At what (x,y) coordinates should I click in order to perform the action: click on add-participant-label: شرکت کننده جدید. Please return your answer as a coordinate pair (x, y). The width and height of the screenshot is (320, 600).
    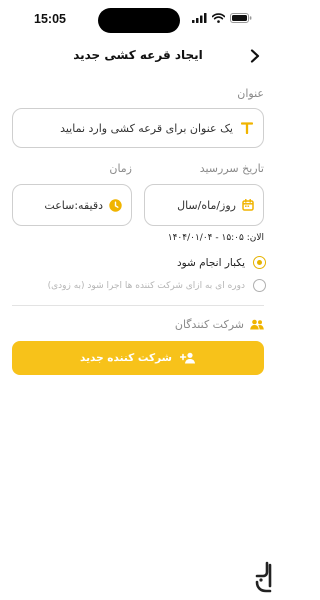
    Looking at the image, I should click on (126, 358).